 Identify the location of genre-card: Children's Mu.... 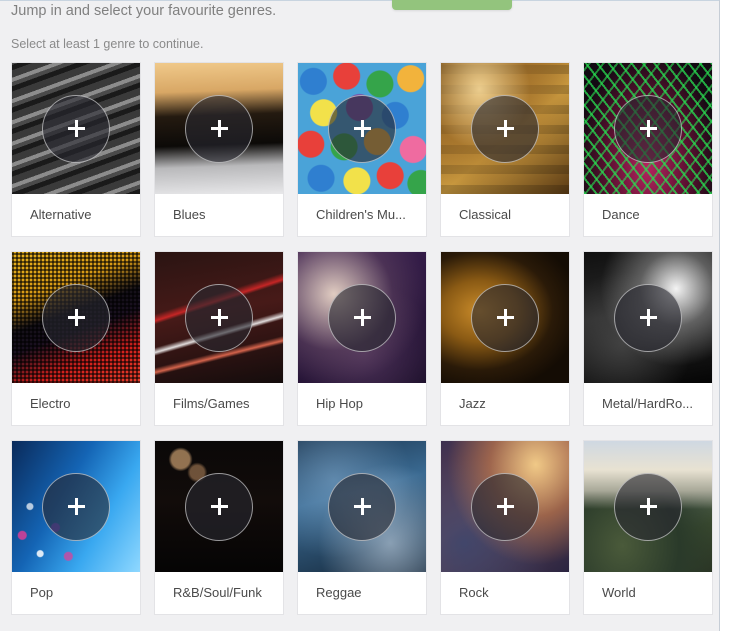
(362, 149).